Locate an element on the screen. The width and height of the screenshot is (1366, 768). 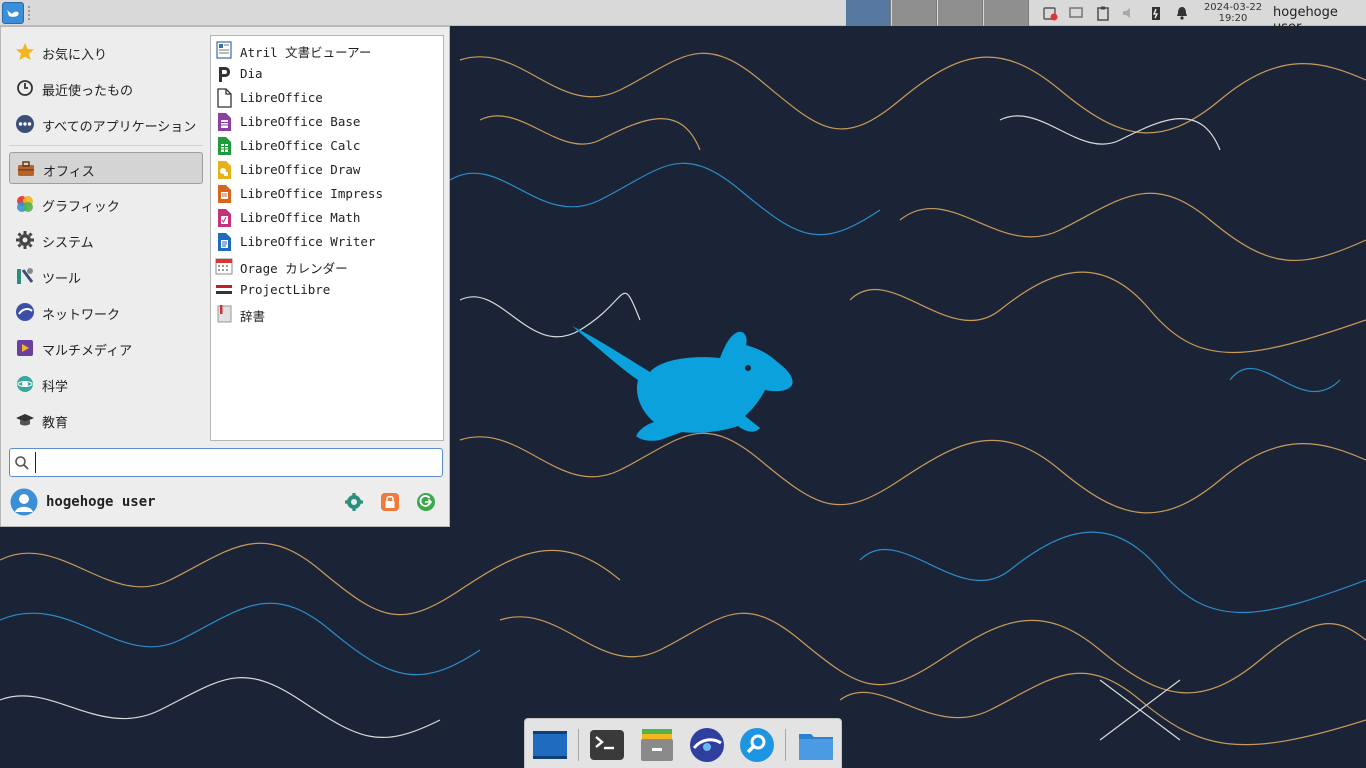
app-item-libreoffice-impress: LibreOffice Impress is located at coordinates (327, 194).